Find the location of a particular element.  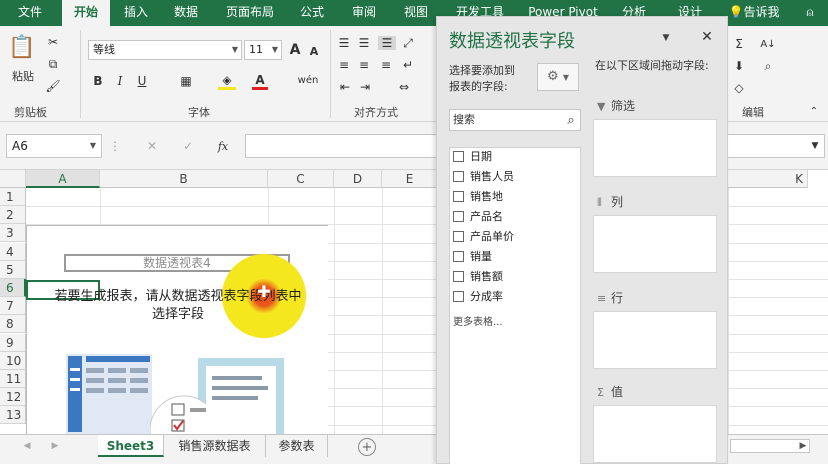

field-item: 销售额 is located at coordinates (478, 277).